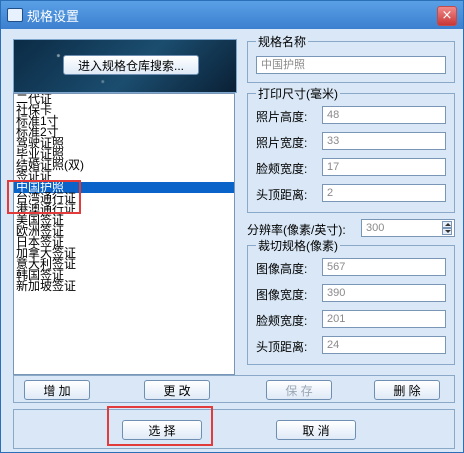 This screenshot has width=464, height=453. I want to click on window-icon, so click(15, 15).